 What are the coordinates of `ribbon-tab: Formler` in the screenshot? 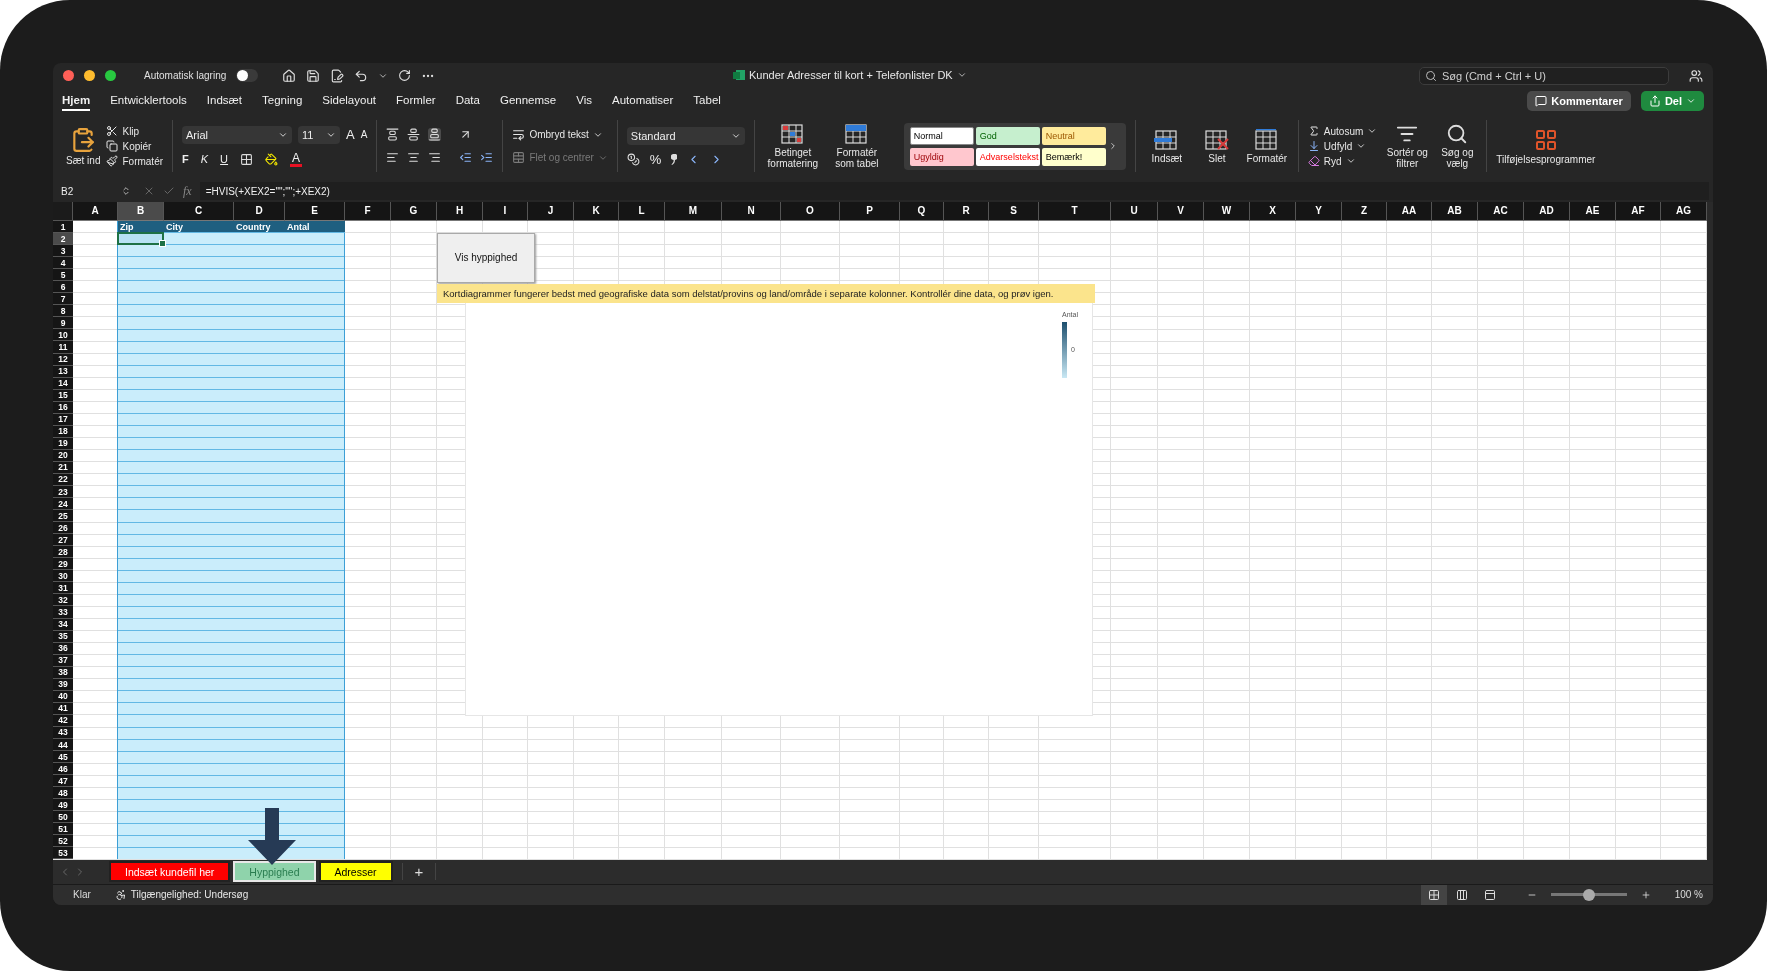 It's located at (416, 101).